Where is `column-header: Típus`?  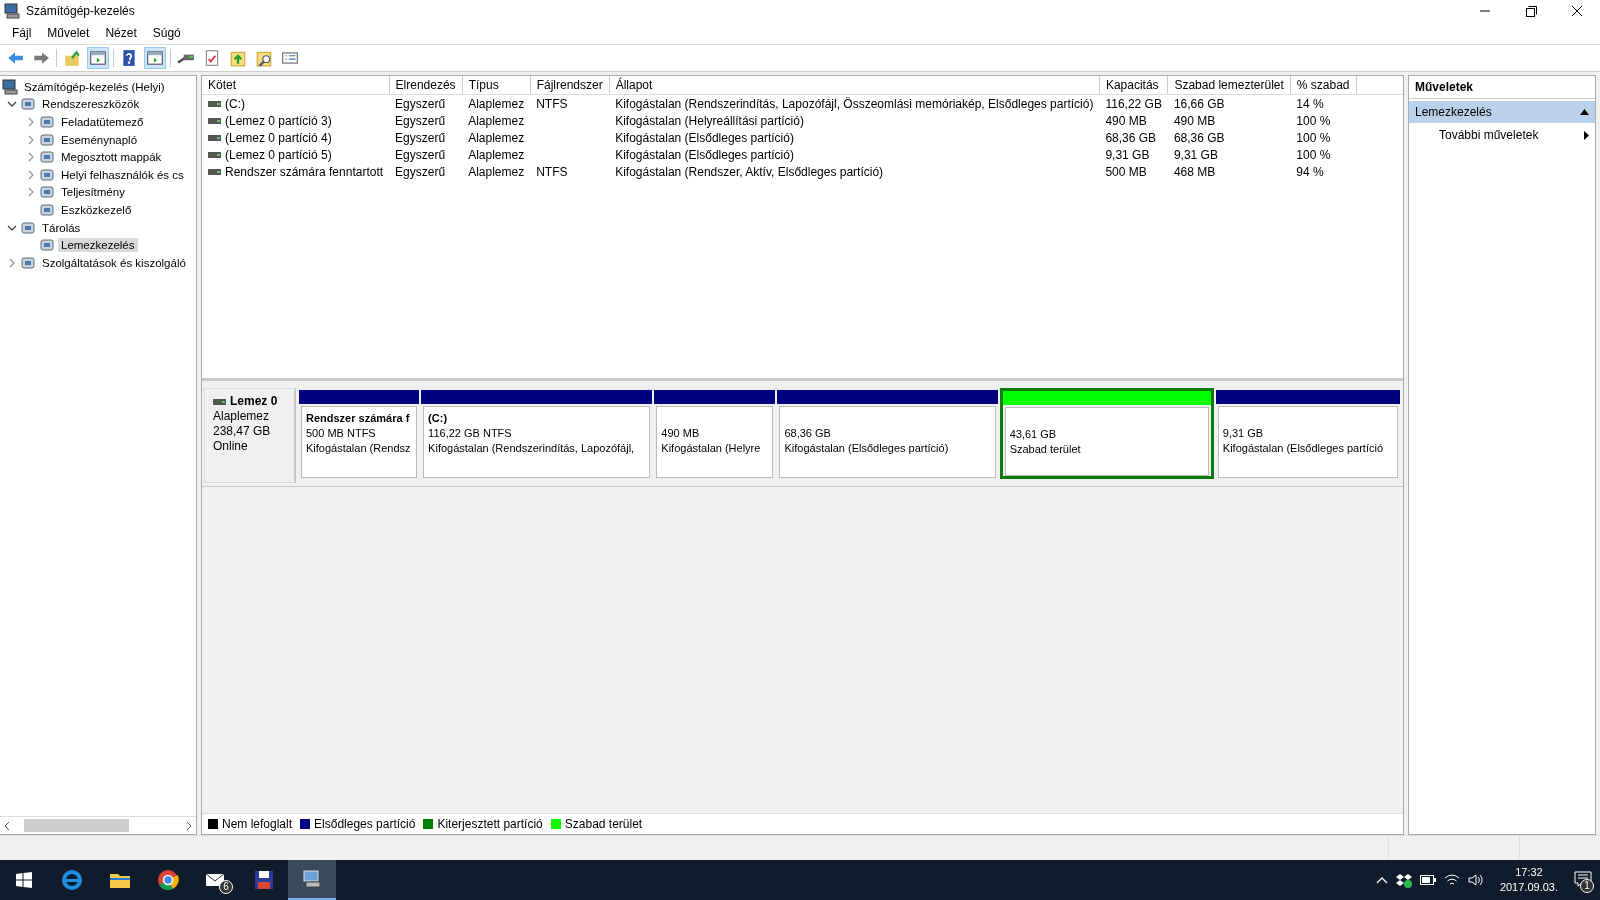
column-header: Típus is located at coordinates (496, 85).